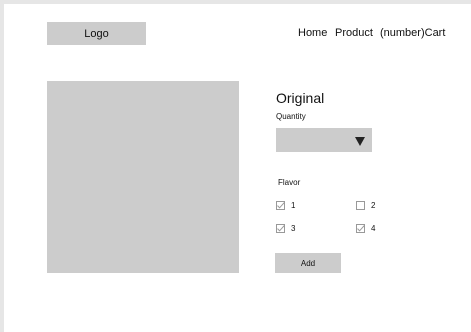 The height and width of the screenshot is (332, 471). What do you see at coordinates (300, 98) in the screenshot?
I see `product-title: Original` at bounding box center [300, 98].